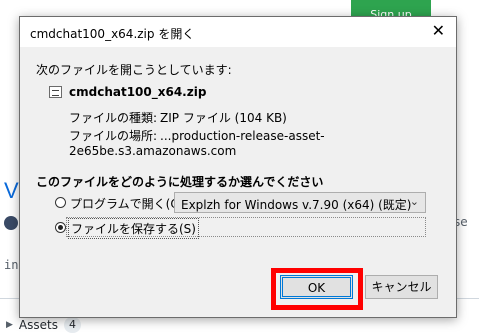 The height and width of the screenshot is (335, 479). What do you see at coordinates (60, 202) in the screenshot?
I see `open-with-radio` at bounding box center [60, 202].